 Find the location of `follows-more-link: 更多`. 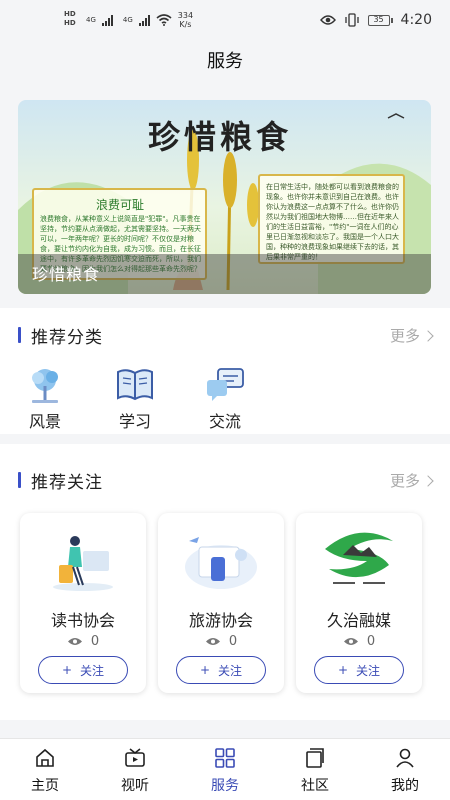

follows-more-link: 更多 is located at coordinates (411, 480).